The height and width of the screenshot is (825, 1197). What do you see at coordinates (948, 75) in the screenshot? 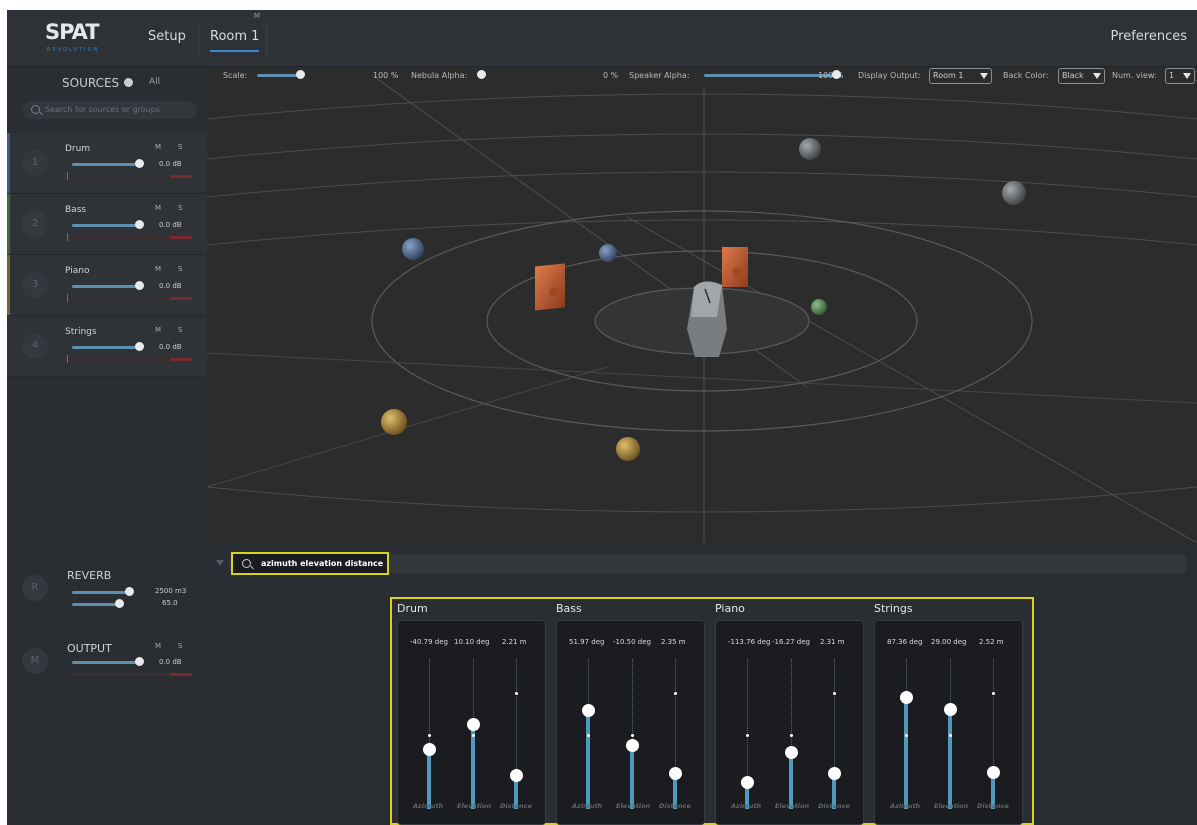
I see `display-output-value: Room 1` at bounding box center [948, 75].